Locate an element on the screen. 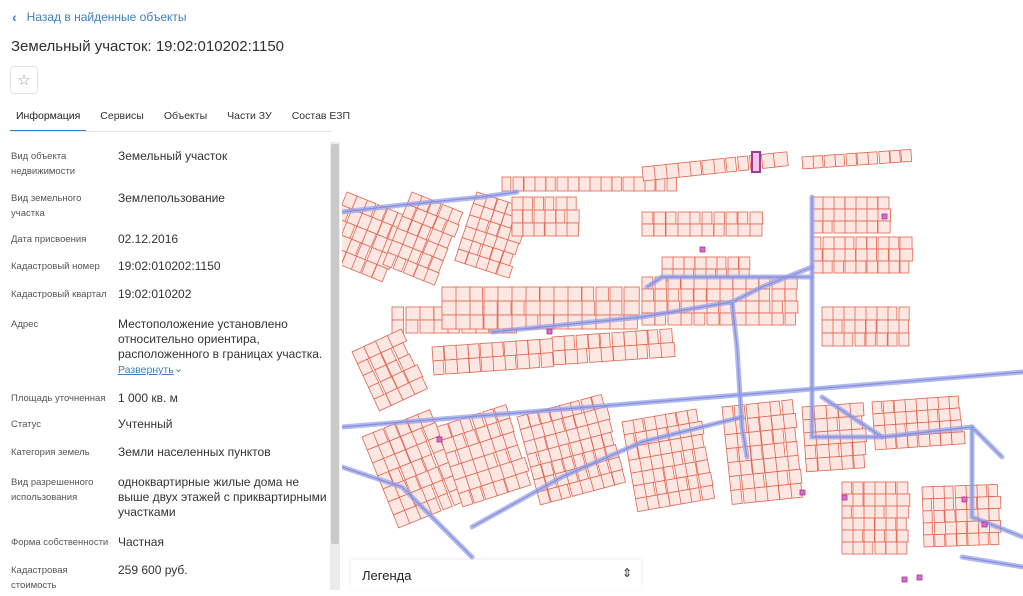  tab-services: Сервисы is located at coordinates (122, 117).